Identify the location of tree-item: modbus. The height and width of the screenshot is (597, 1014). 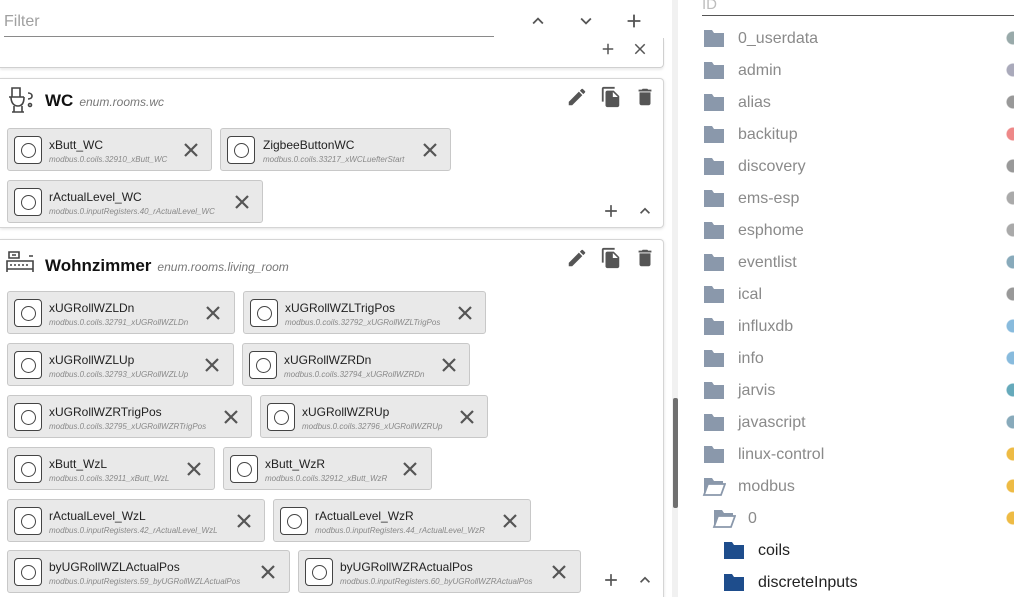
(847, 486).